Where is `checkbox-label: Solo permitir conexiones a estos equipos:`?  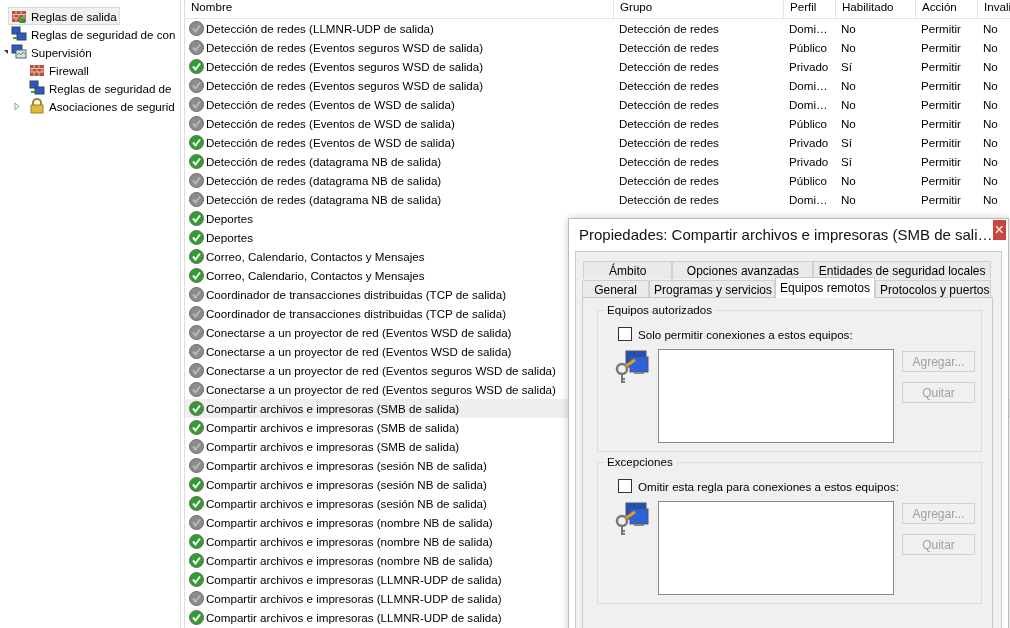 checkbox-label: Solo permitir conexiones a estos equipos: is located at coordinates (745, 334).